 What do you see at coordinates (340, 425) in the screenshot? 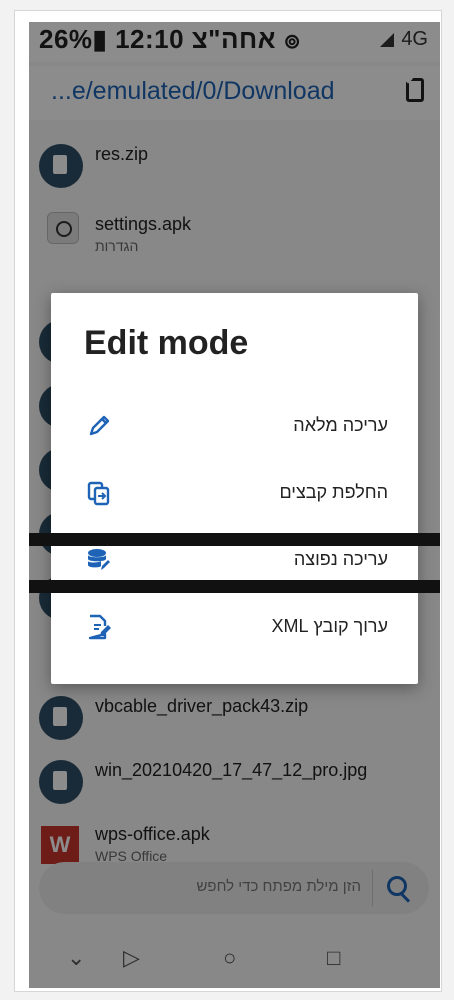
I see `option-label: עריכה מלאה` at bounding box center [340, 425].